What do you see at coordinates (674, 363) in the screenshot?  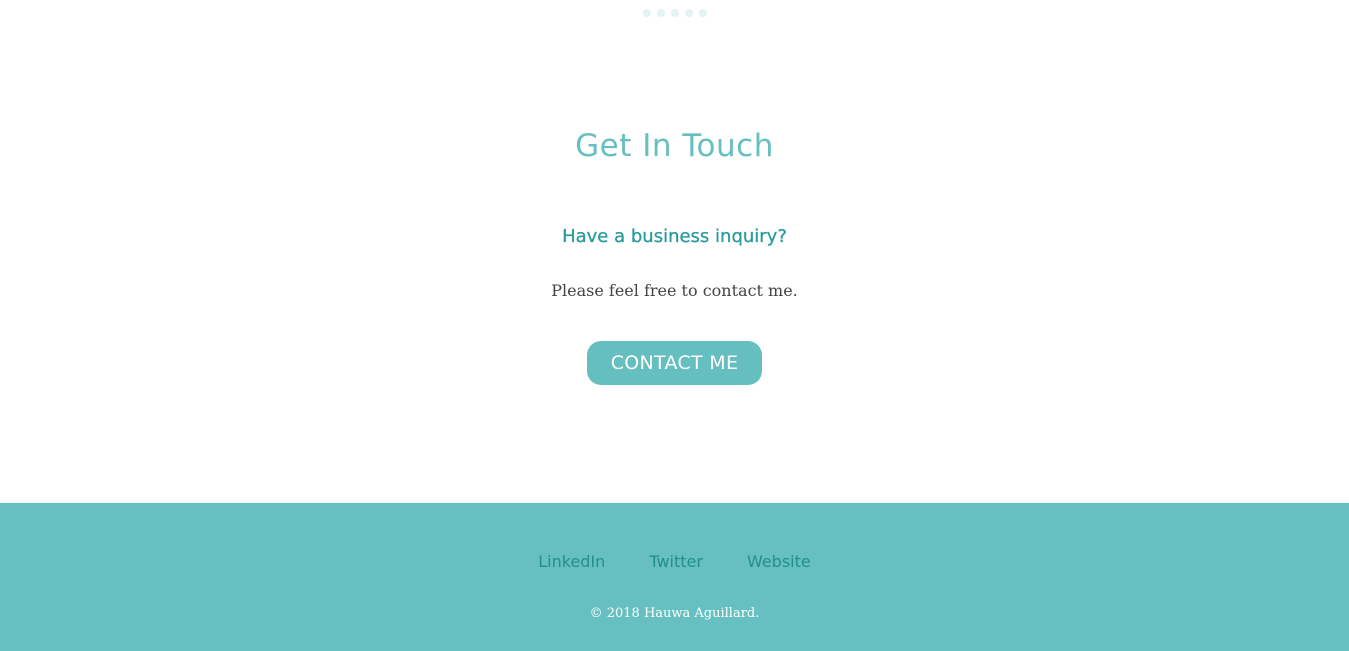 I see `contact-me-button: CONTACT ME` at bounding box center [674, 363].